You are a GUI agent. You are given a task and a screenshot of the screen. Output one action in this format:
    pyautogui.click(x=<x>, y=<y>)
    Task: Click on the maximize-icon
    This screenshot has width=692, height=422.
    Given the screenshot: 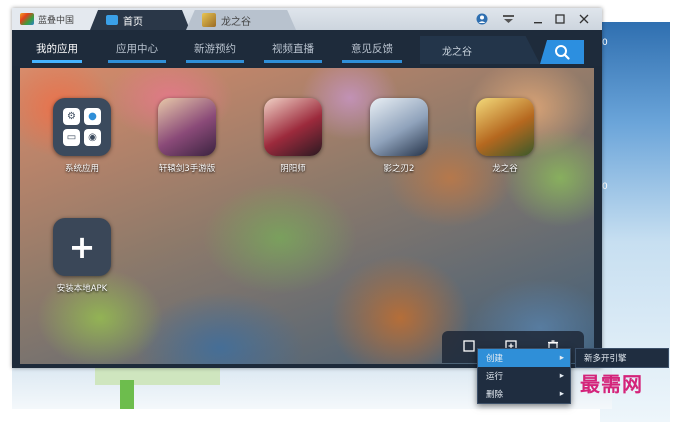 What is the action you would take?
    pyautogui.click(x=560, y=19)
    